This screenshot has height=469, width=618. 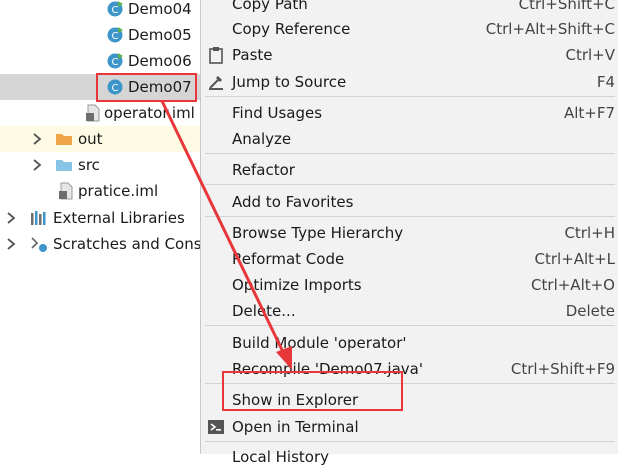 What do you see at coordinates (409, 233) in the screenshot?
I see `menu-item-browse-type-hierarchy: Browse Type Hierarchy Ctrl+H` at bounding box center [409, 233].